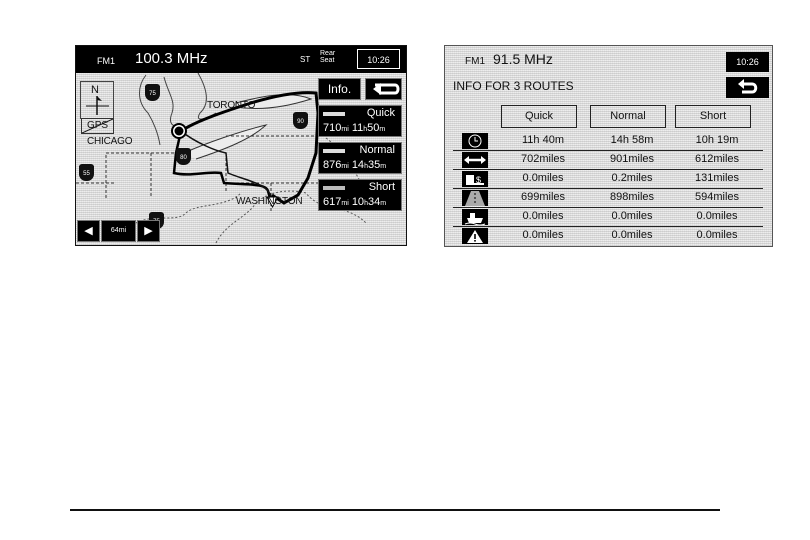  I want to click on route-button-quick: Quick 710mi 11h50m, so click(360, 121).